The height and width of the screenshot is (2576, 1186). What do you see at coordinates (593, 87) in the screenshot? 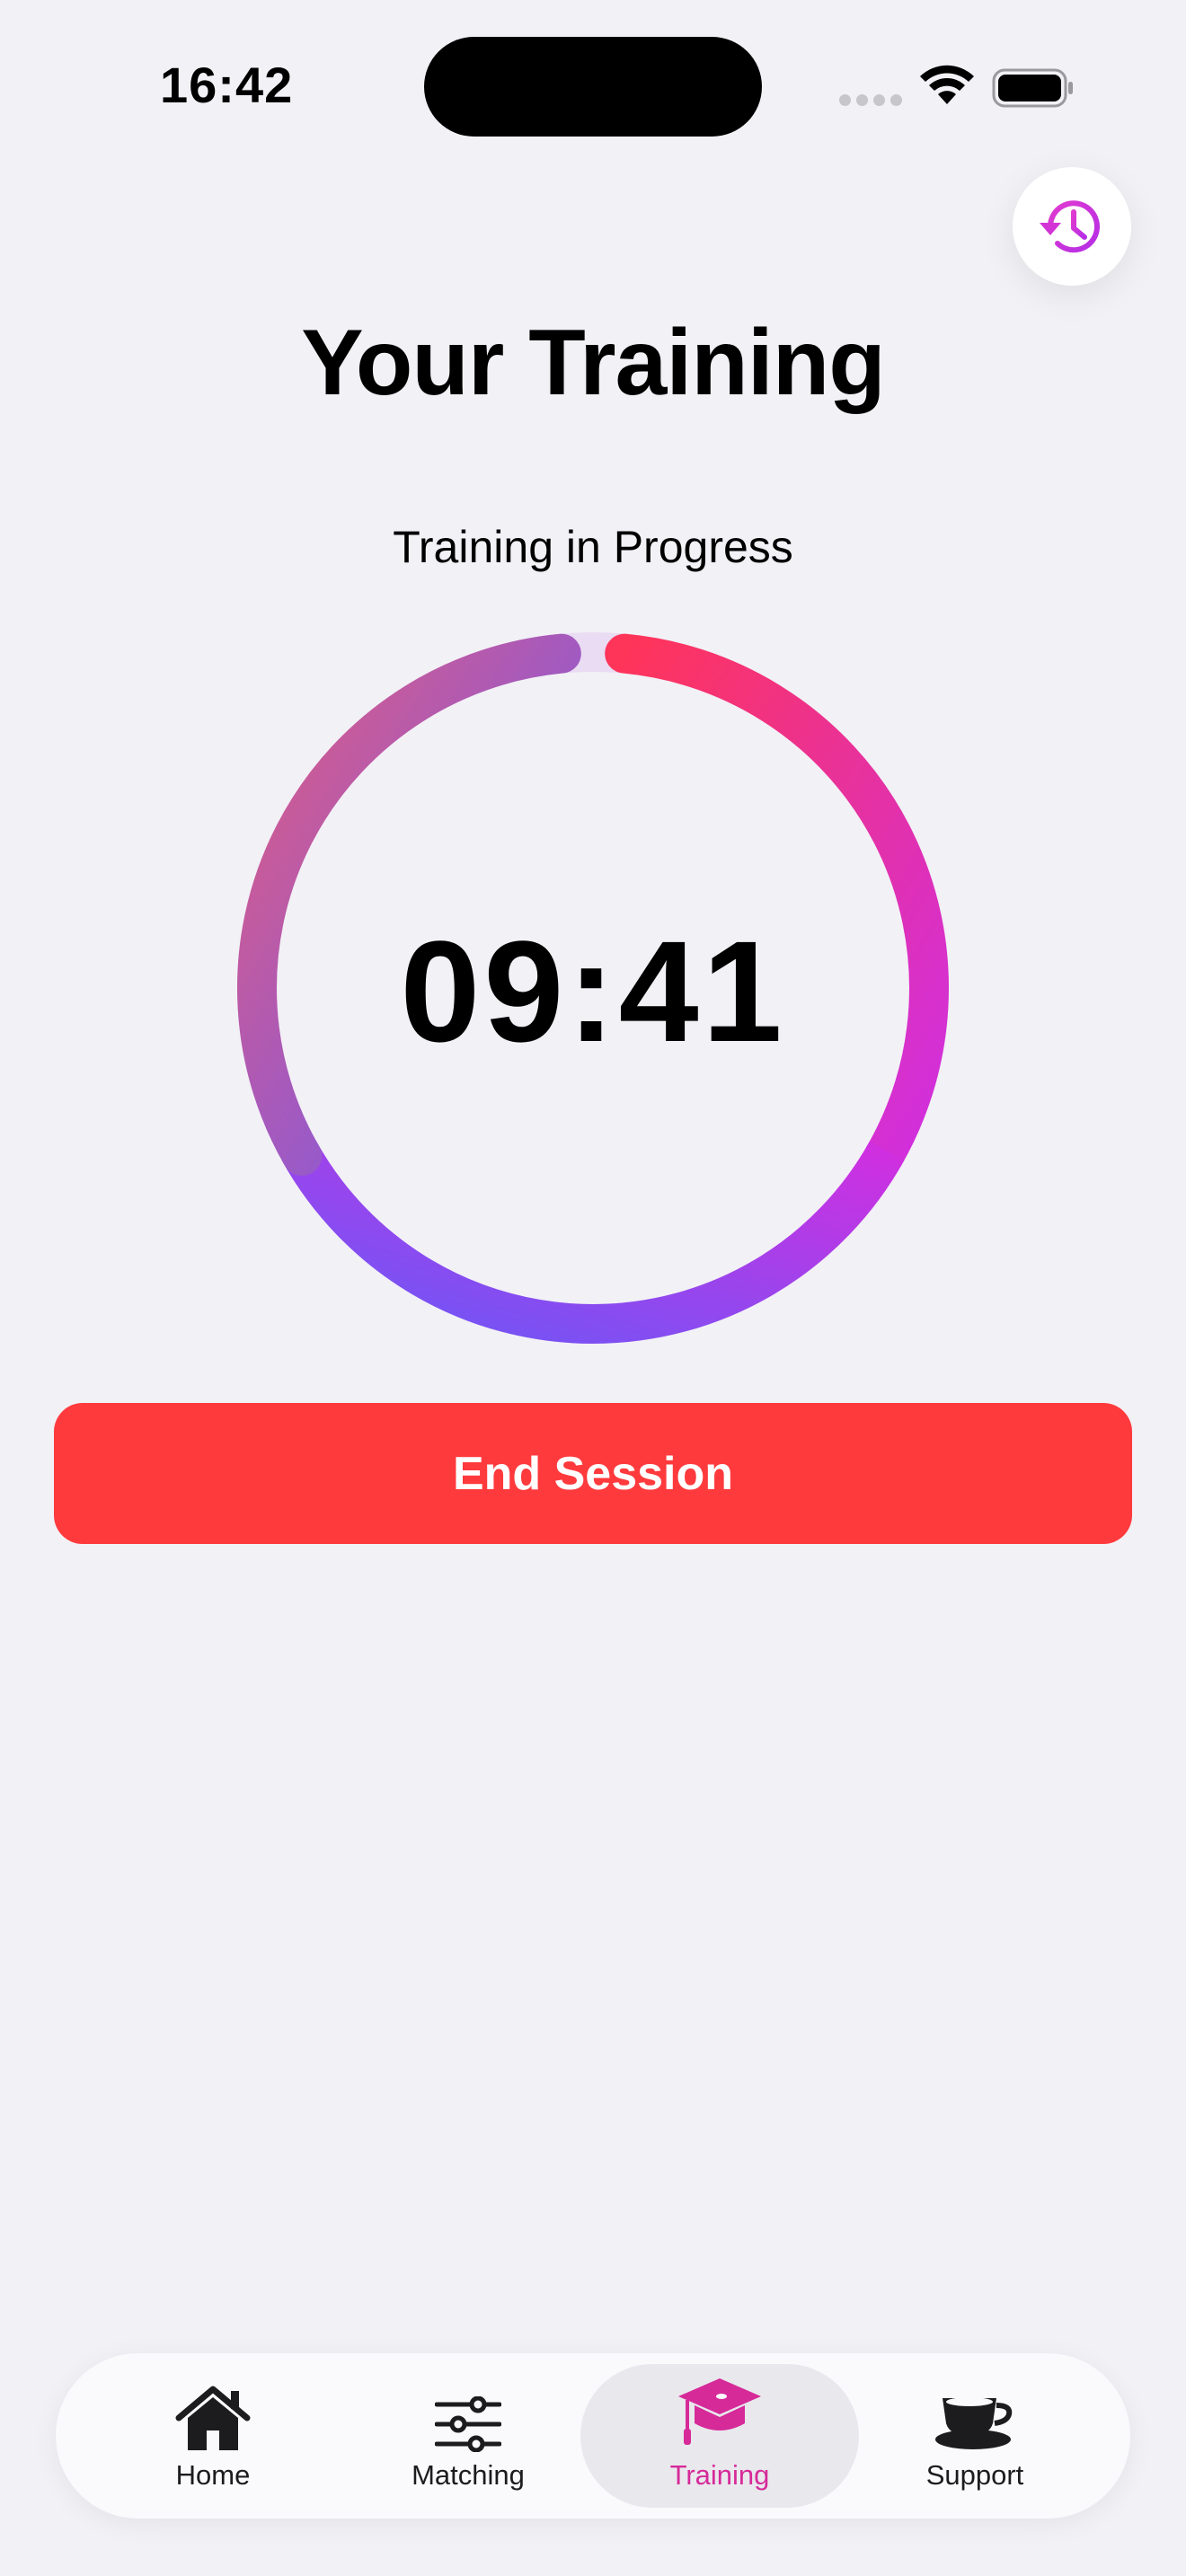
I see `dynamic-island` at bounding box center [593, 87].